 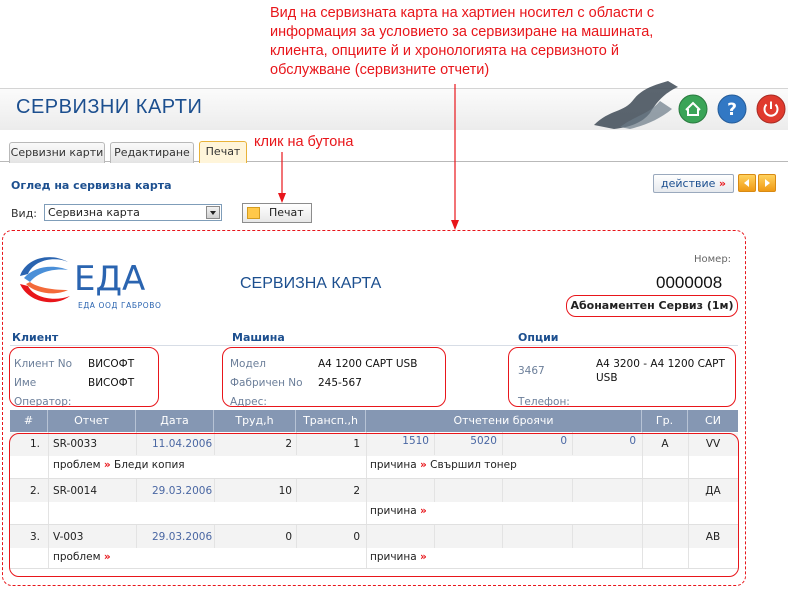 What do you see at coordinates (35, 337) in the screenshot?
I see `client-heading: Клиент` at bounding box center [35, 337].